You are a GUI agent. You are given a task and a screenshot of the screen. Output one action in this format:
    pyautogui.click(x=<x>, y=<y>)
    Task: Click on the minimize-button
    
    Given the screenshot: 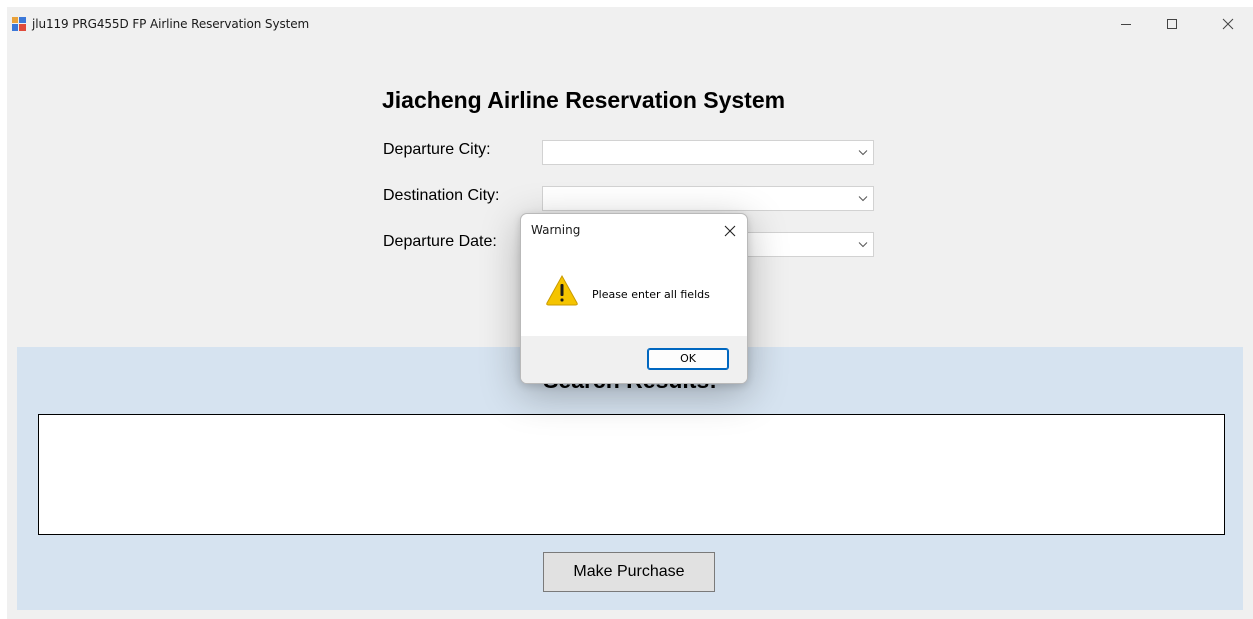 What is the action you would take?
    pyautogui.click(x=1126, y=24)
    